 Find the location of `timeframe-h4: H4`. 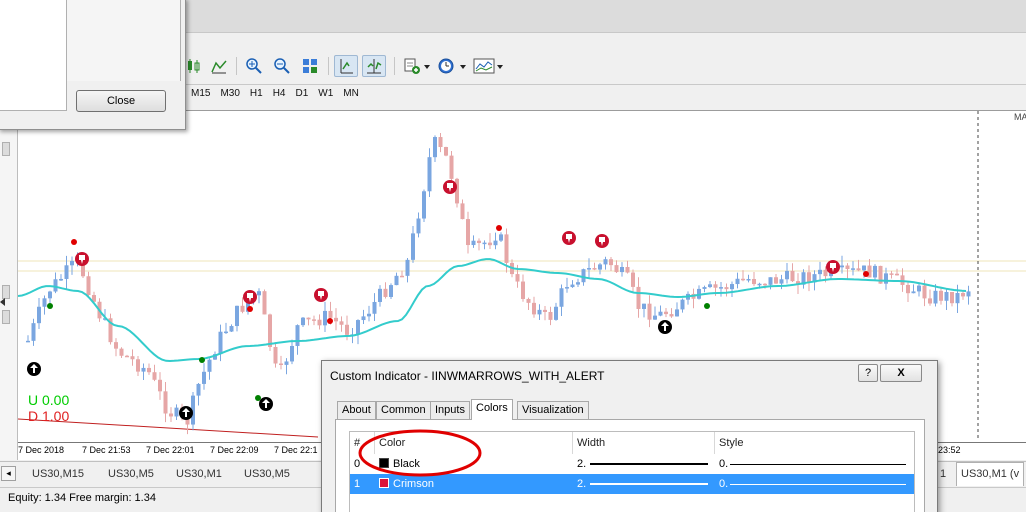

timeframe-h4: H4 is located at coordinates (279, 94).